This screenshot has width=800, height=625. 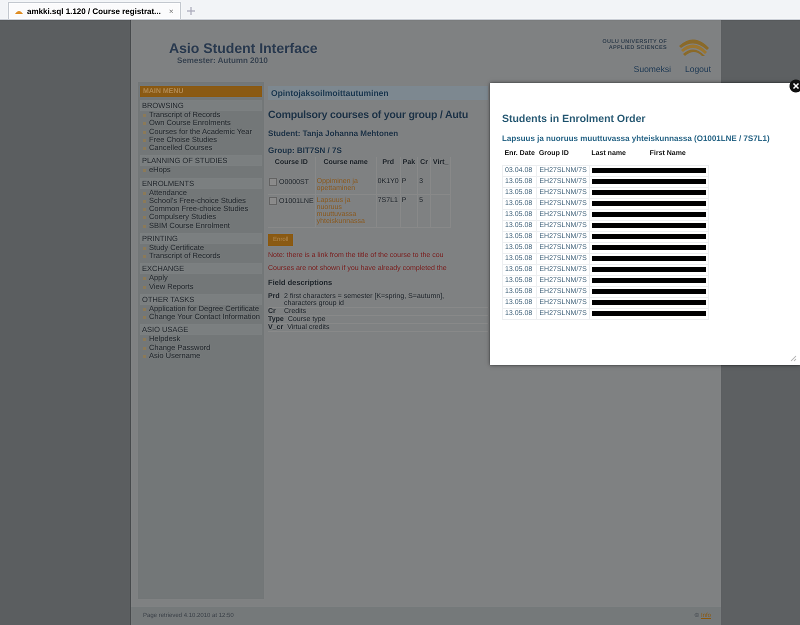 I want to click on page-tab-title: Opintojaksoilmoittautuminen, so click(x=378, y=93).